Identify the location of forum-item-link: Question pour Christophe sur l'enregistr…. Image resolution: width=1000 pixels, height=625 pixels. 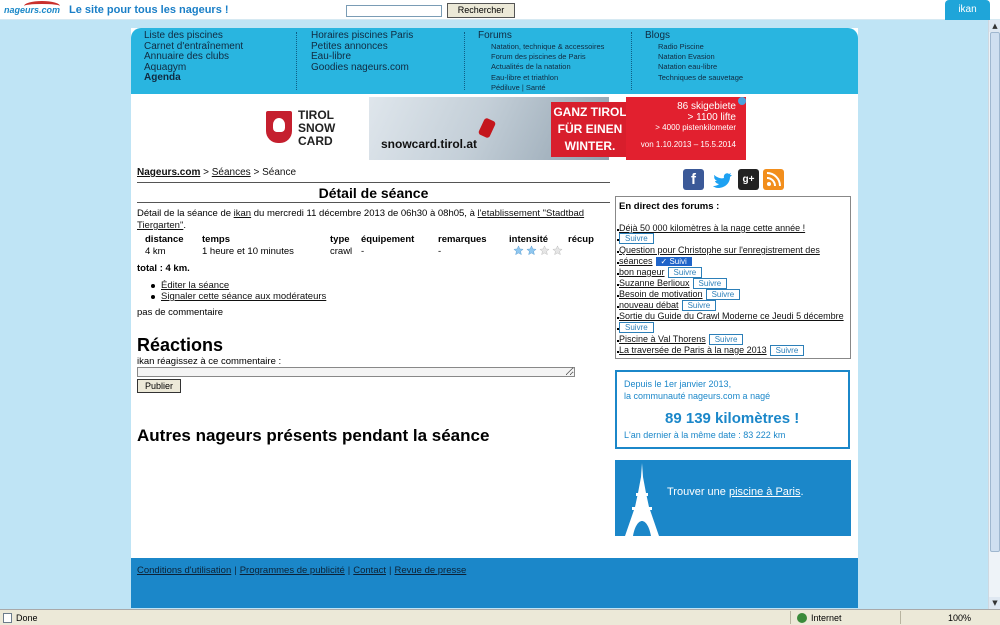
(719, 250).